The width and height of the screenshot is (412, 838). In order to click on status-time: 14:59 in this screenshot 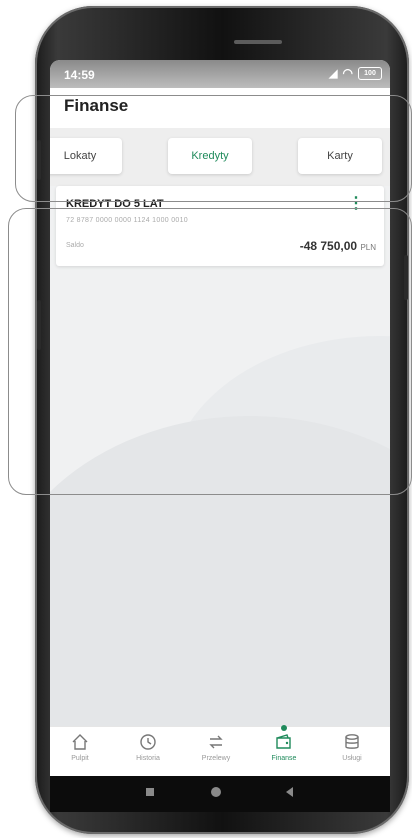, I will do `click(79, 75)`.